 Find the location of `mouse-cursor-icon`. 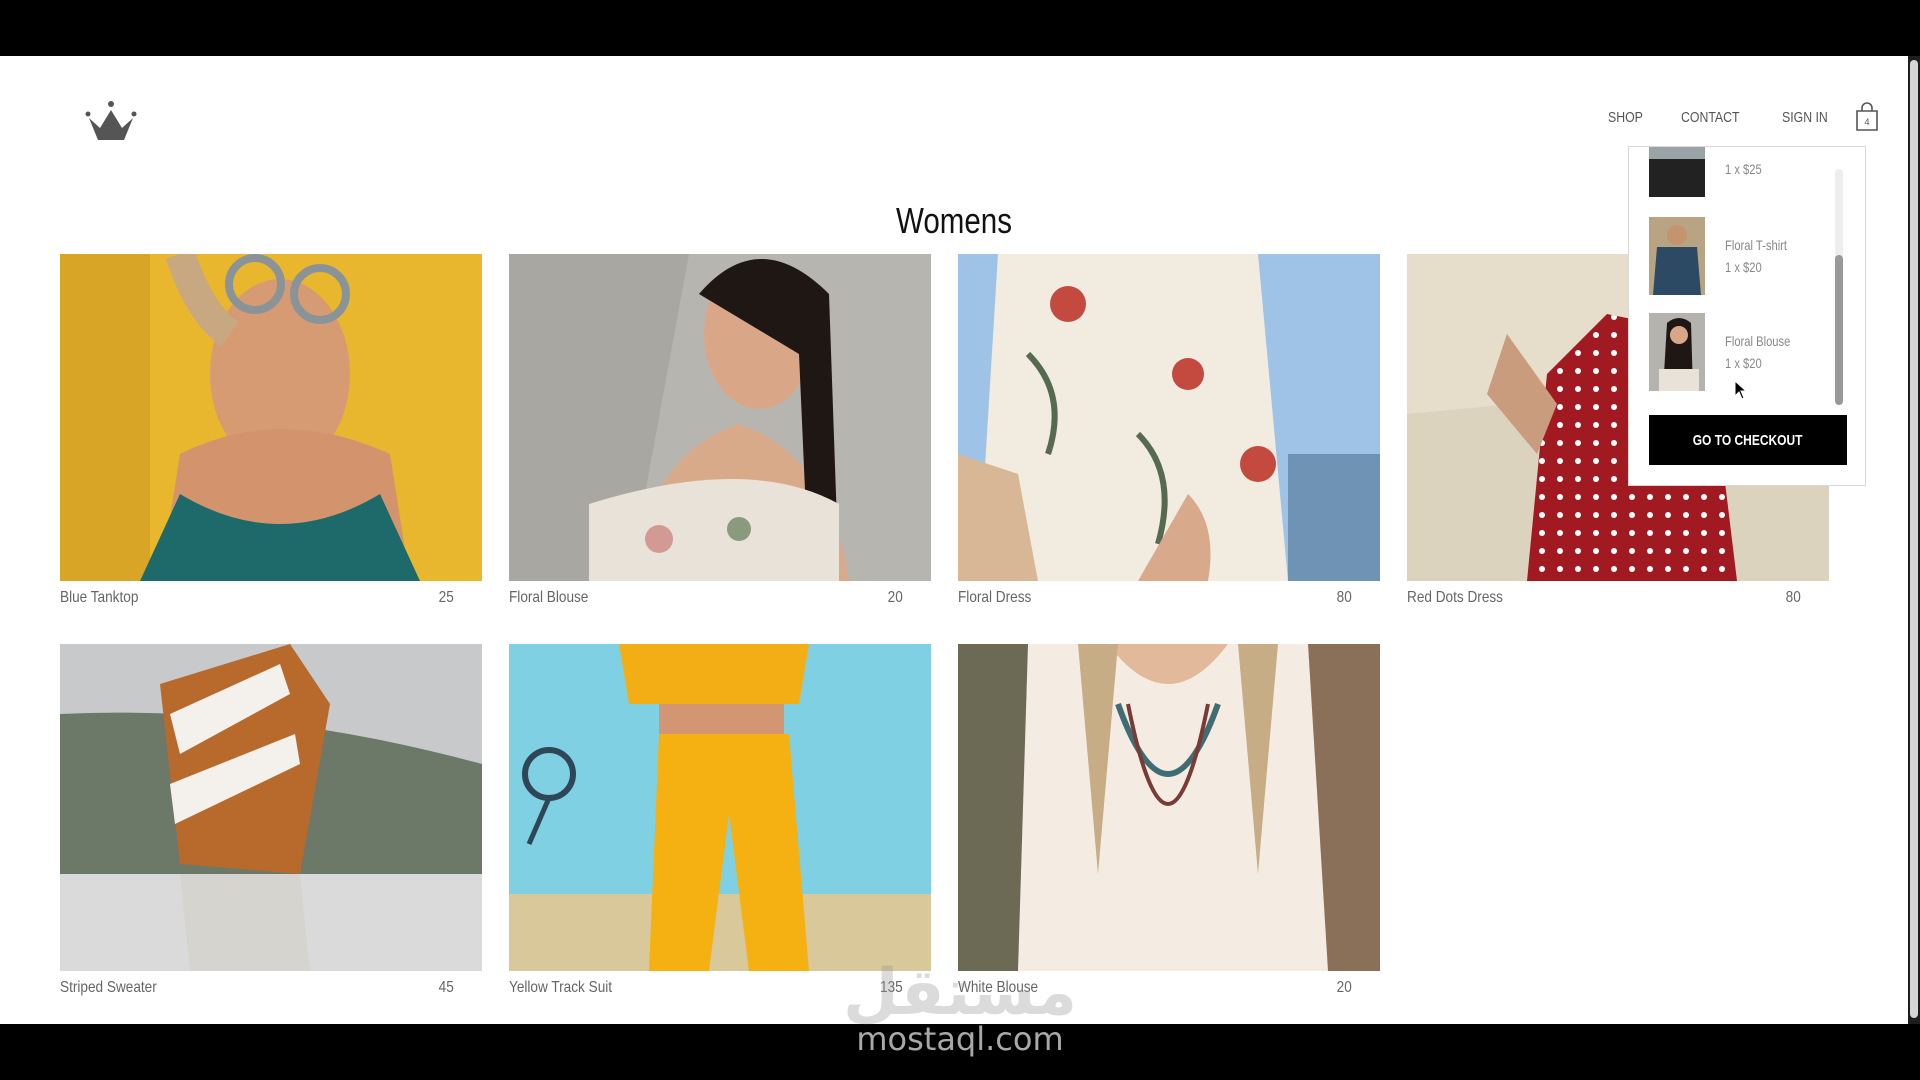

mouse-cursor-icon is located at coordinates (1741, 390).